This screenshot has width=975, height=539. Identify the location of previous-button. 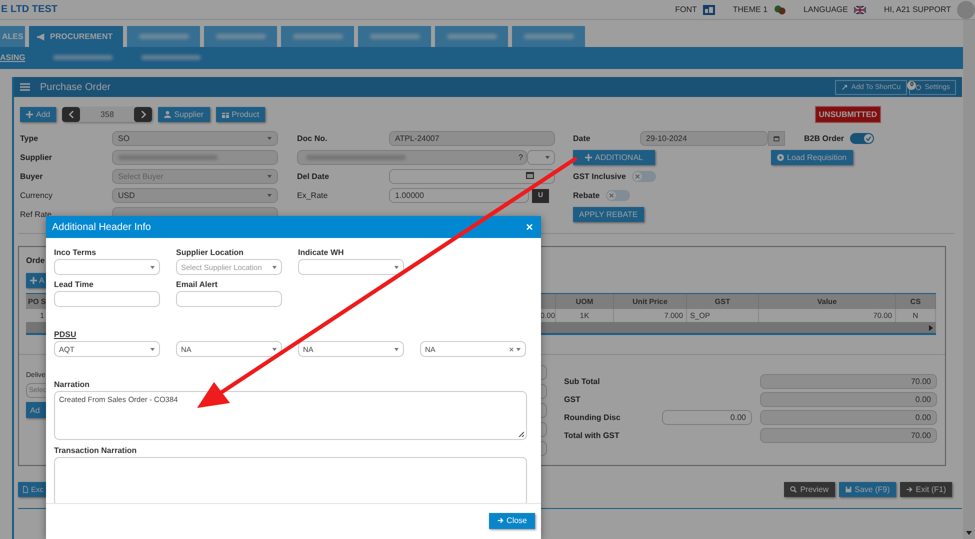
(71, 114).